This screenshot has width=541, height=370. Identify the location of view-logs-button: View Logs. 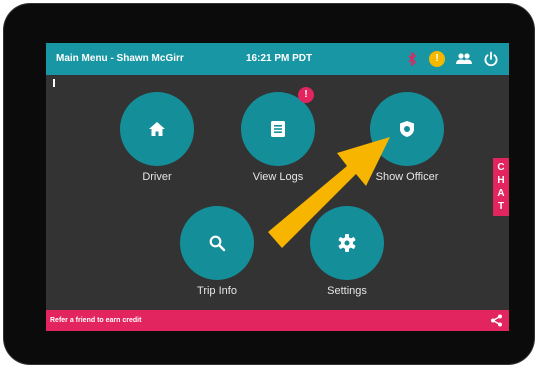
(278, 137).